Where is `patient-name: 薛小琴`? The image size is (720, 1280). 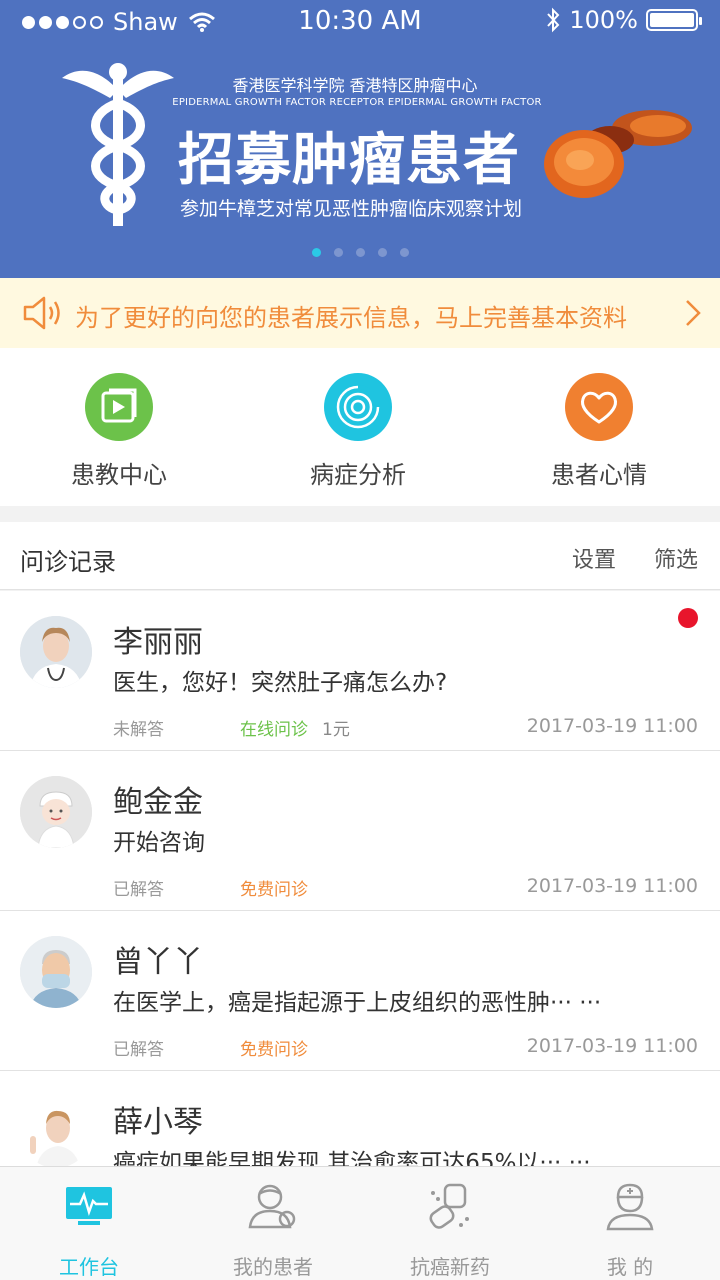 patient-name: 薛小琴 is located at coordinates (158, 1122).